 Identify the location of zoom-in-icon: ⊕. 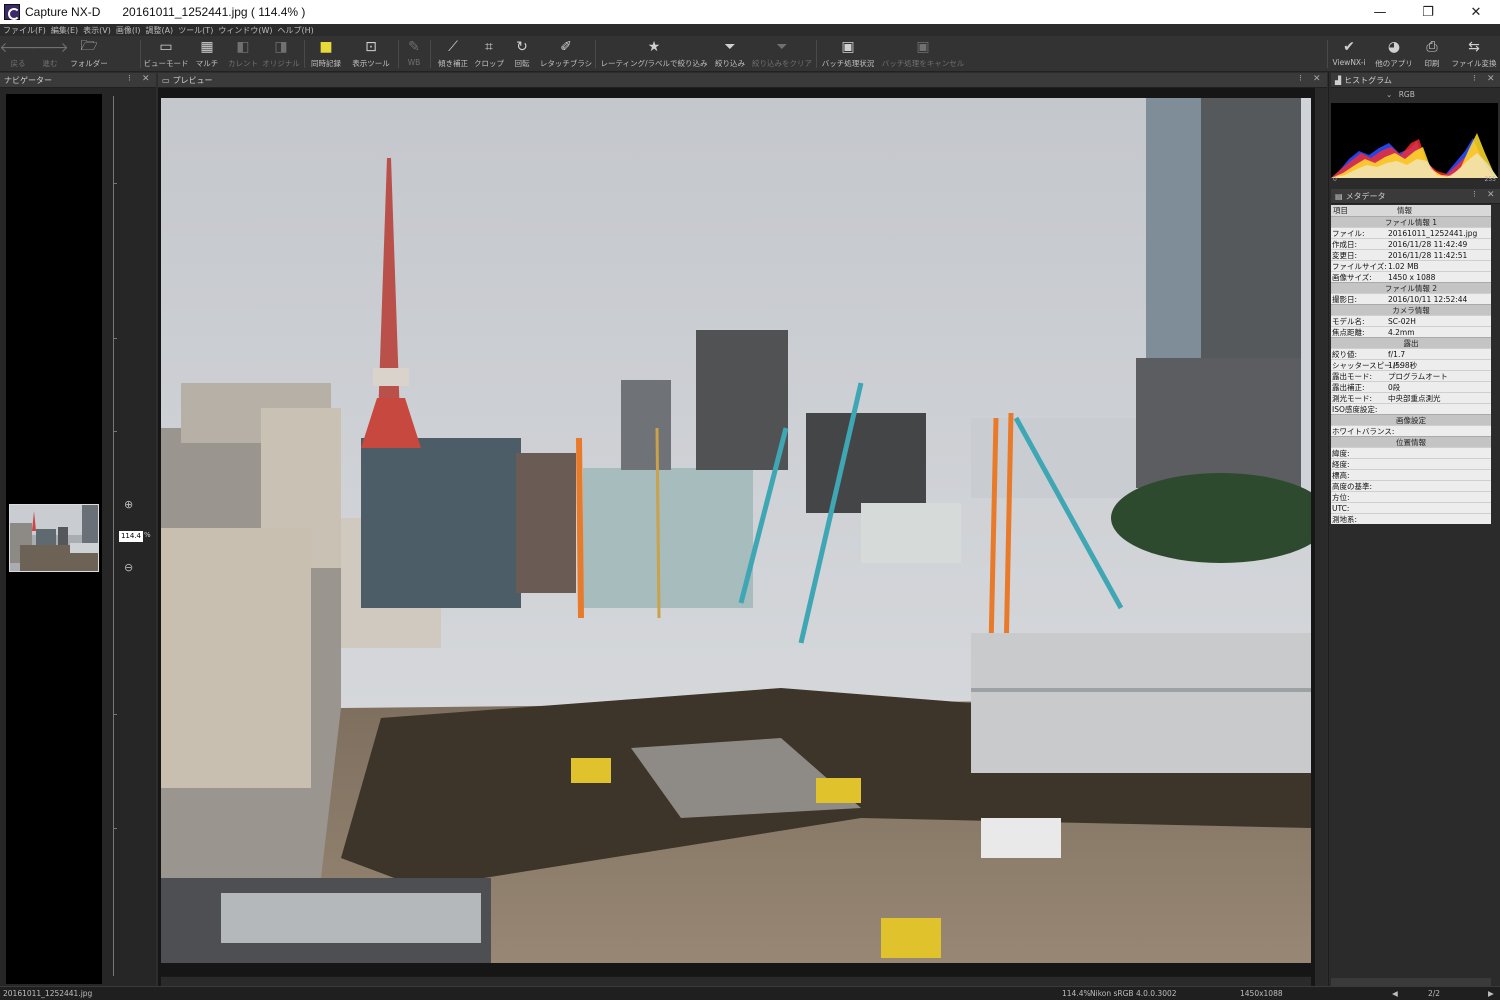
(128, 504).